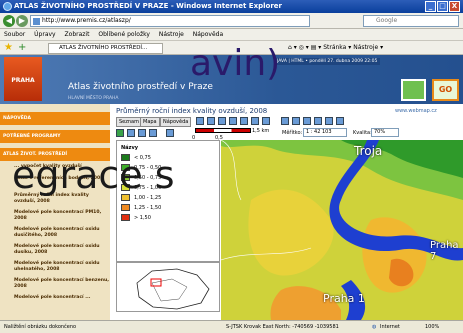 This screenshot has height=333, width=463. Describe the element at coordinates (374, 327) in the screenshot. I see `globe-icon: ◍` at that location.